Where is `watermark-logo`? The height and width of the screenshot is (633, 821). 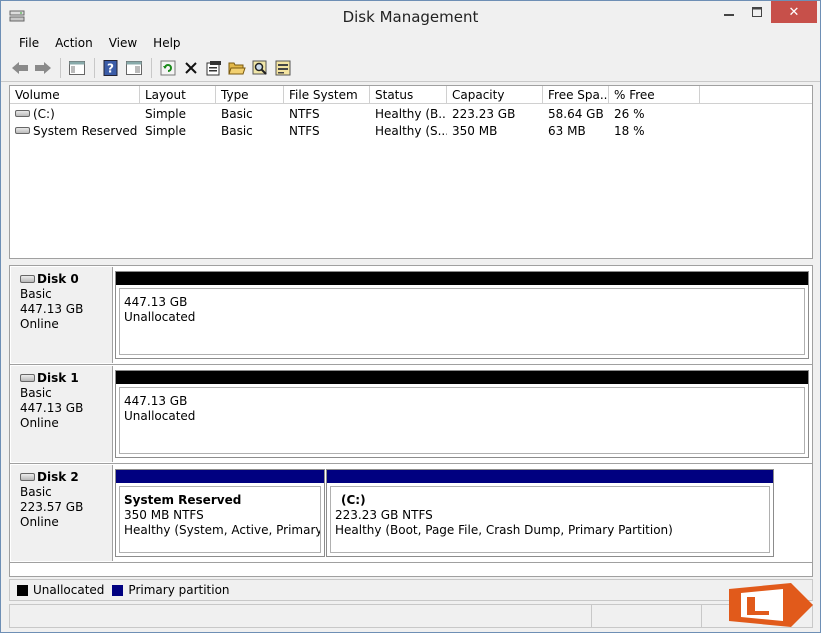
watermark-logo is located at coordinates (771, 605).